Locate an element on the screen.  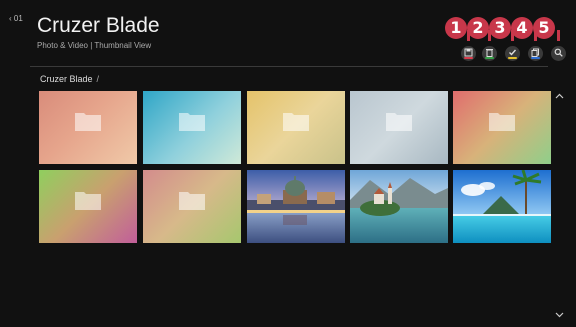
breadcrumb-path: Cruzer Blade is located at coordinates (66, 79).